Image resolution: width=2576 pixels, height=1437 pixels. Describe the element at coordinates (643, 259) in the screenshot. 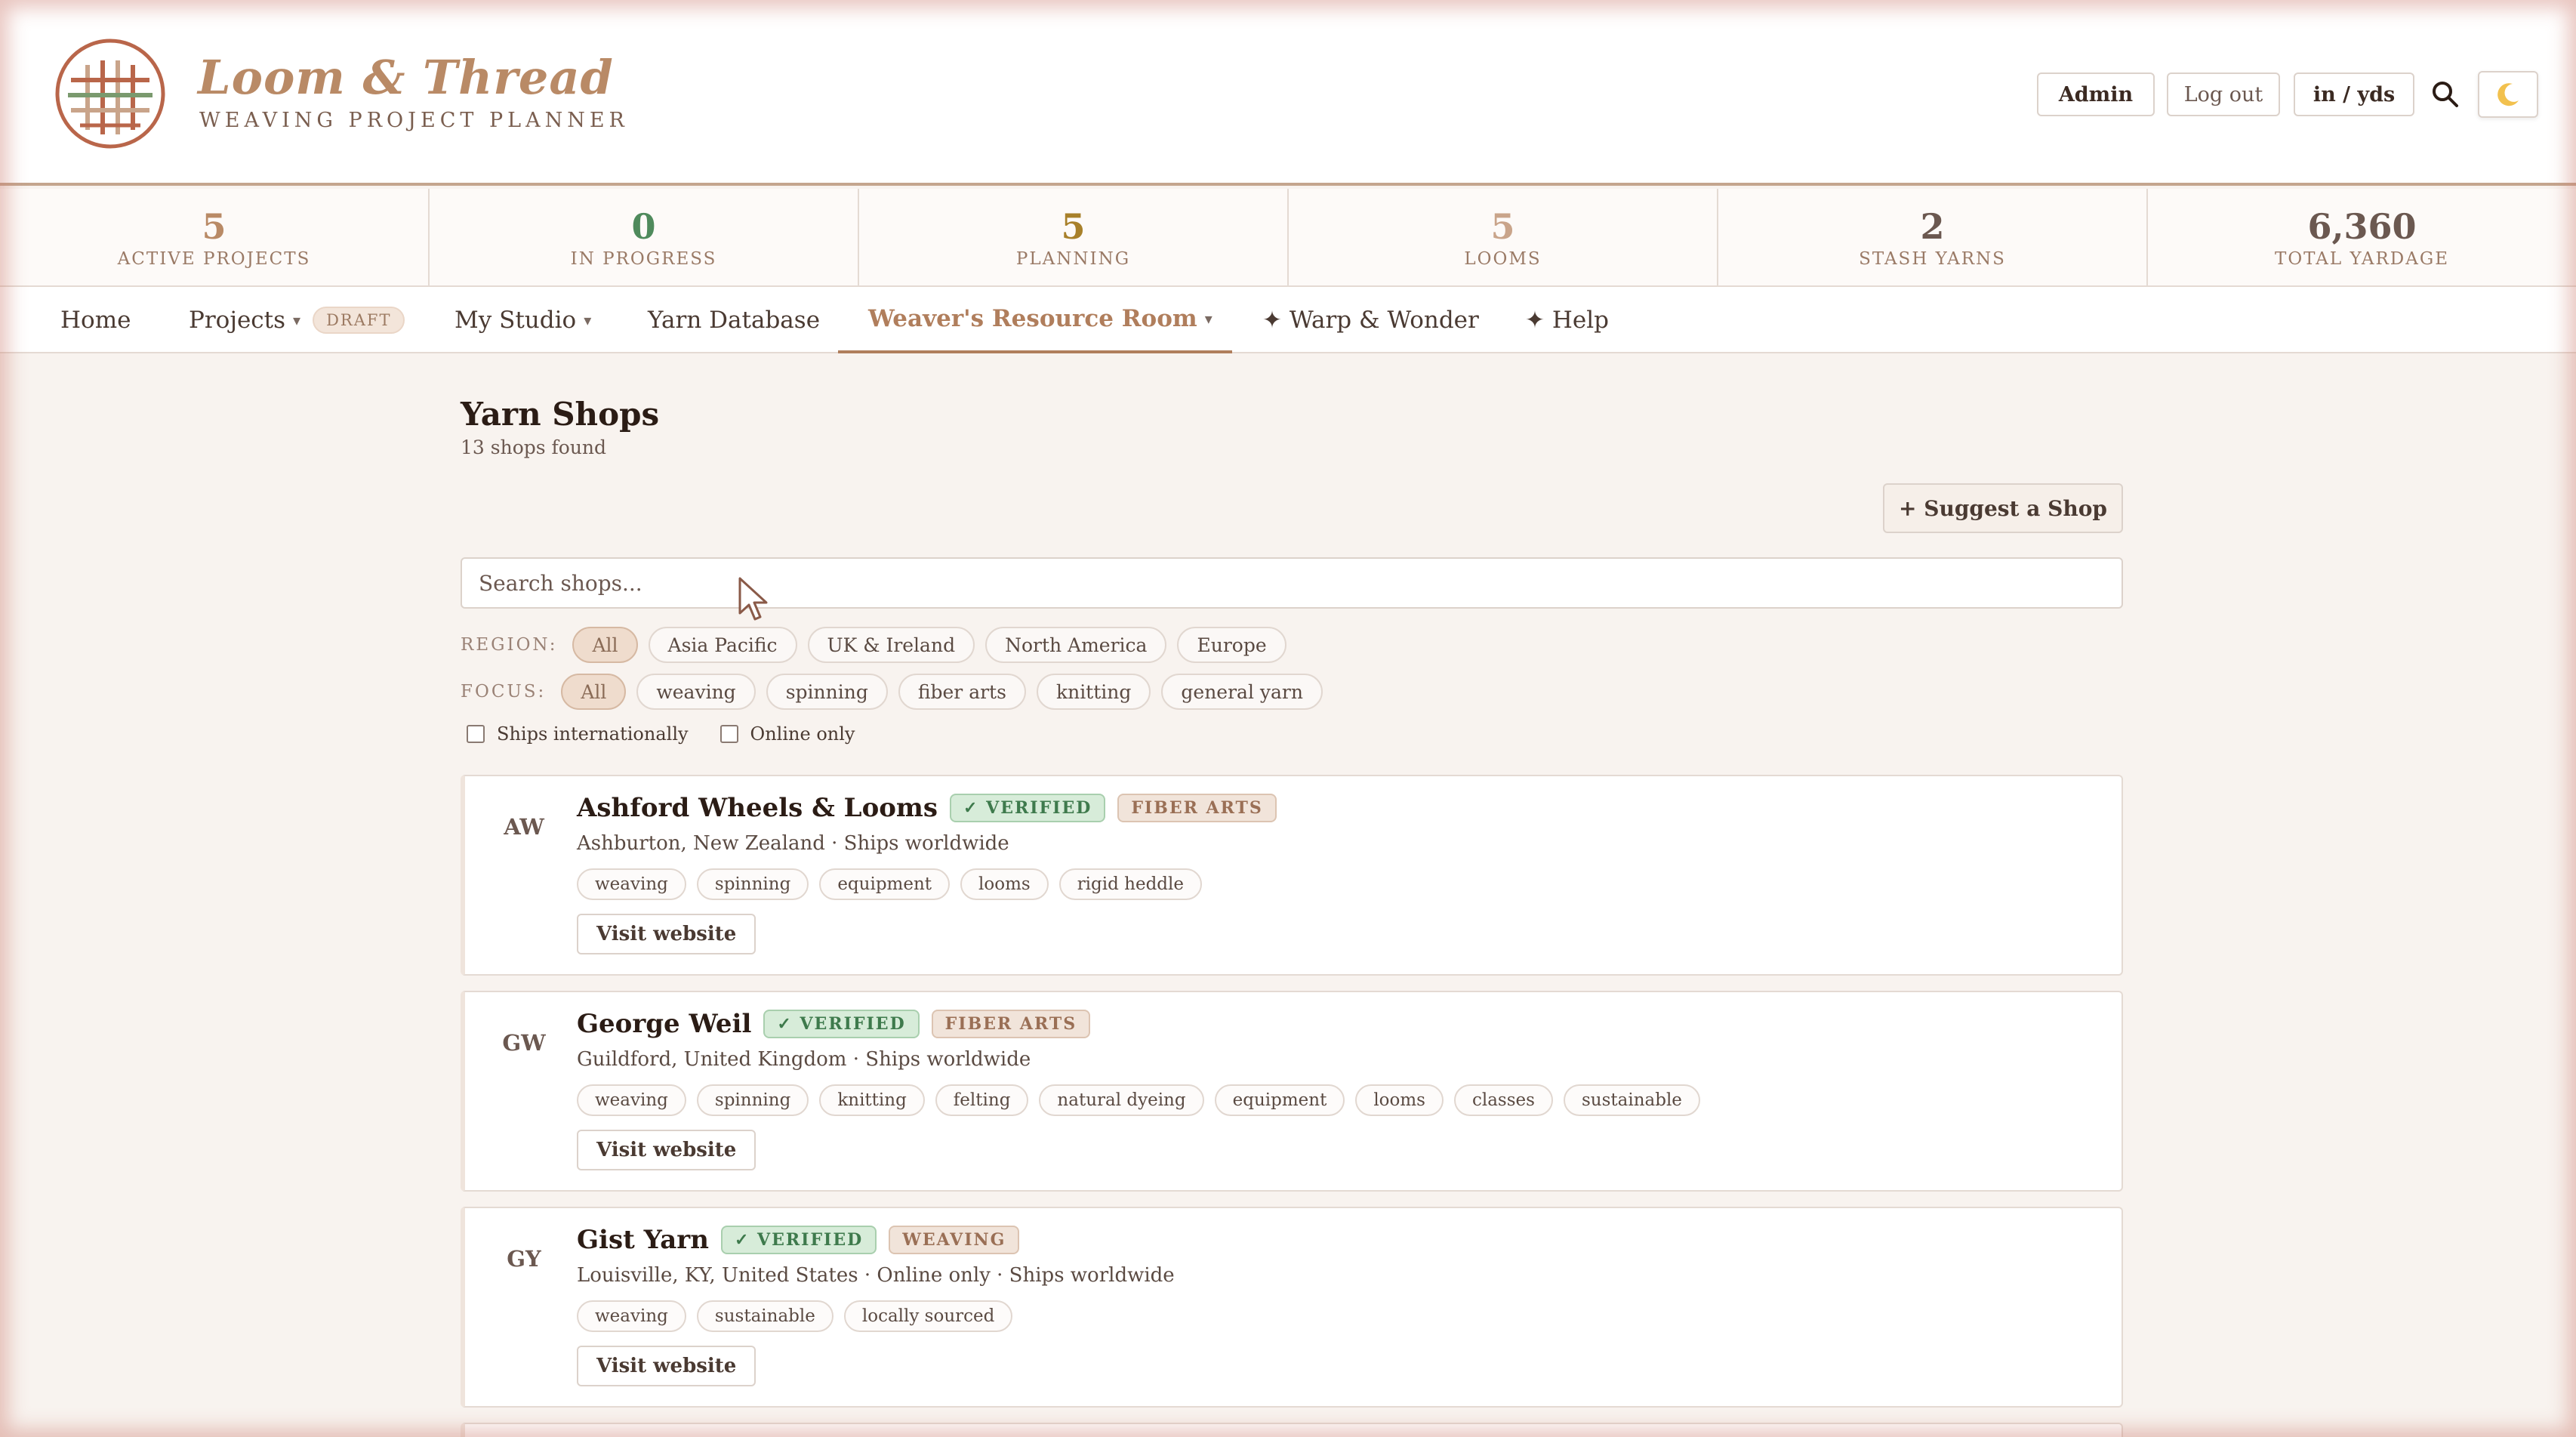

I see `stat-label: IN PROGRESS` at that location.